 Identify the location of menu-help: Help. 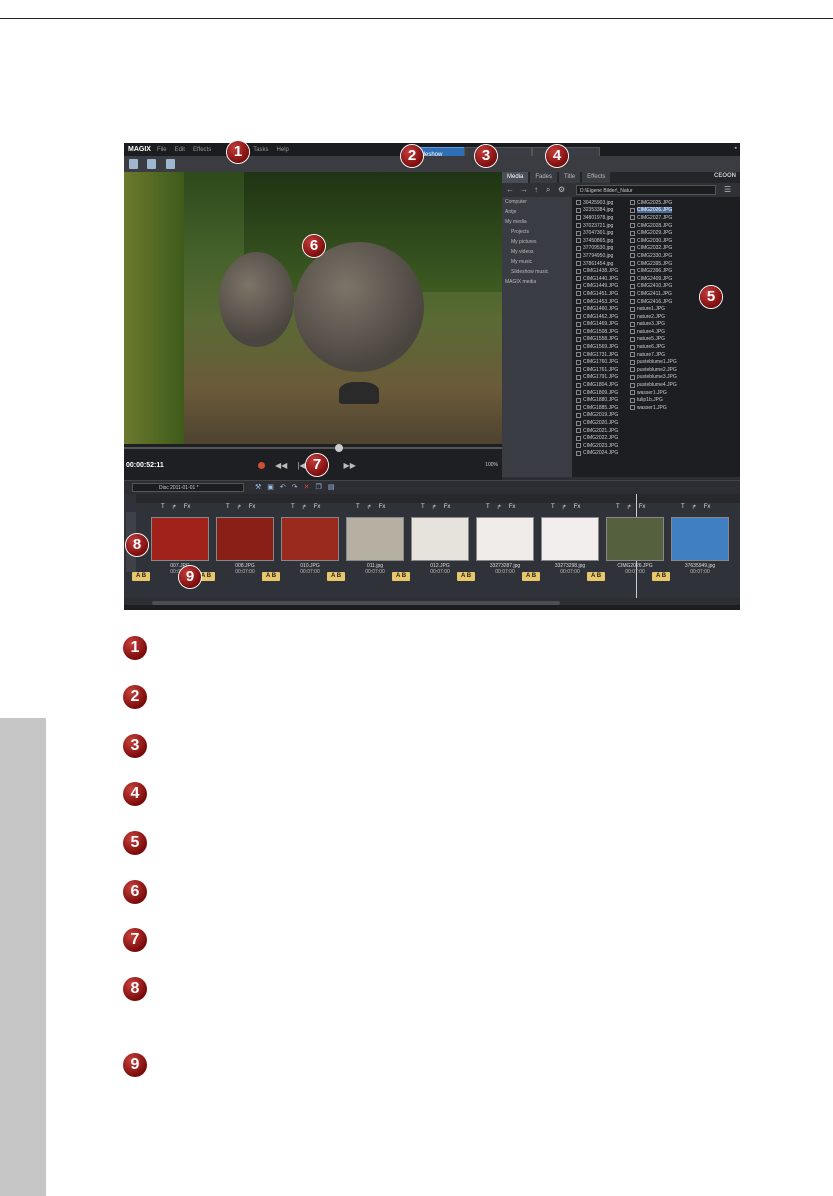
(283, 150).